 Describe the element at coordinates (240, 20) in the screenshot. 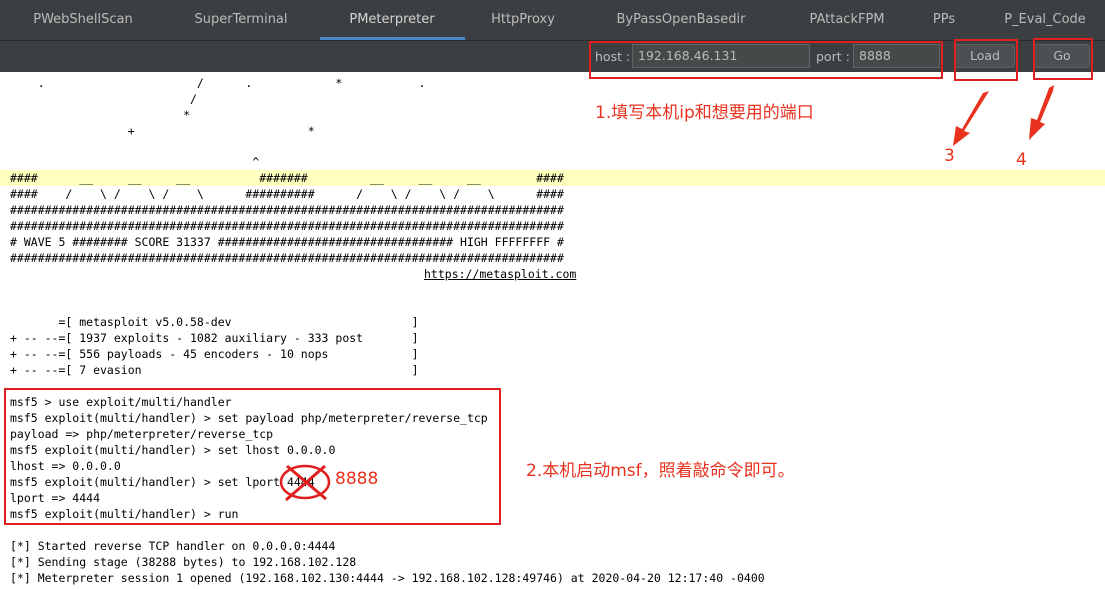

I see `tab-superterminal: SuperTerminal` at that location.